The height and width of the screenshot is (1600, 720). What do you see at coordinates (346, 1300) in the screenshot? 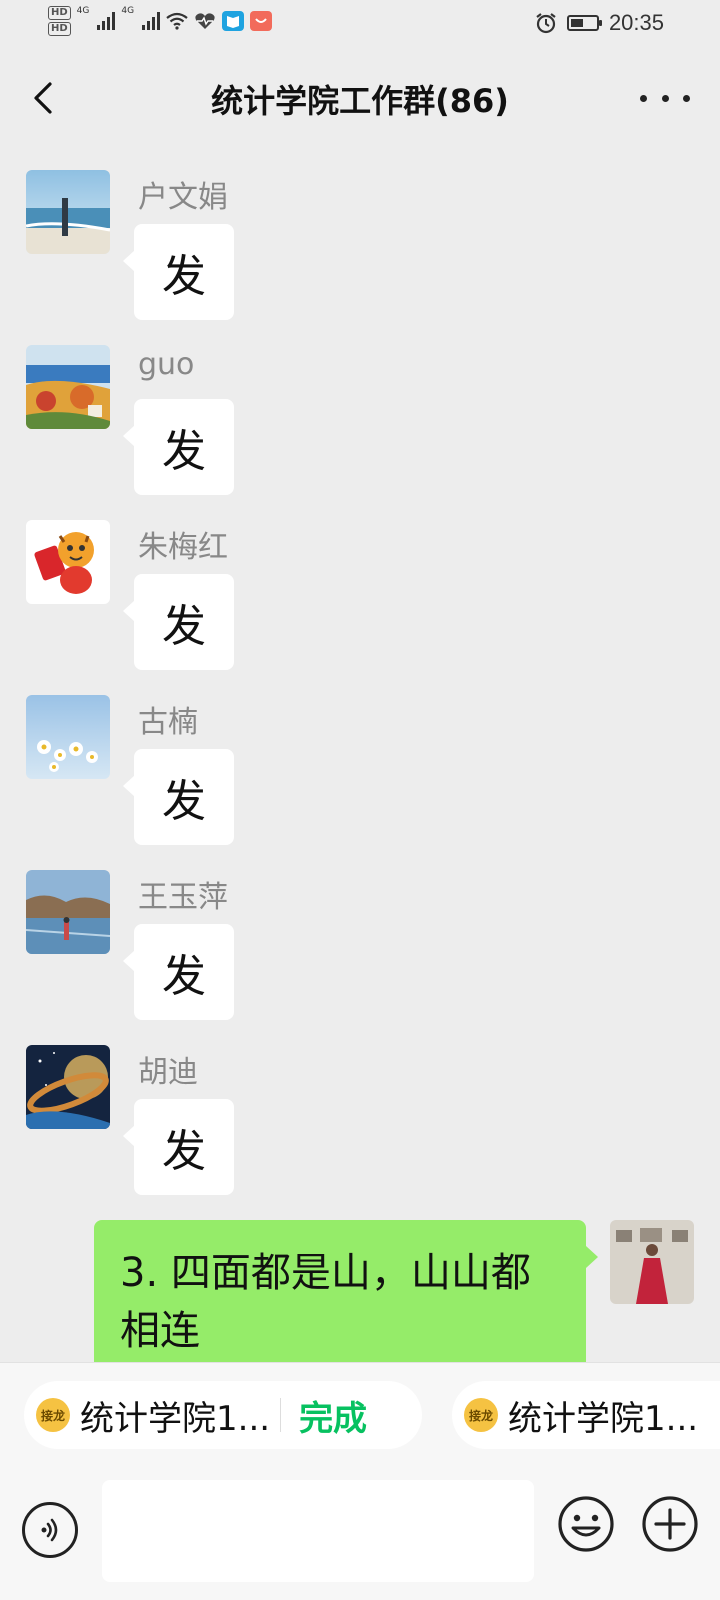
I see `own-message-bubble: 3. 四面都是山，山山都相连` at bounding box center [346, 1300].